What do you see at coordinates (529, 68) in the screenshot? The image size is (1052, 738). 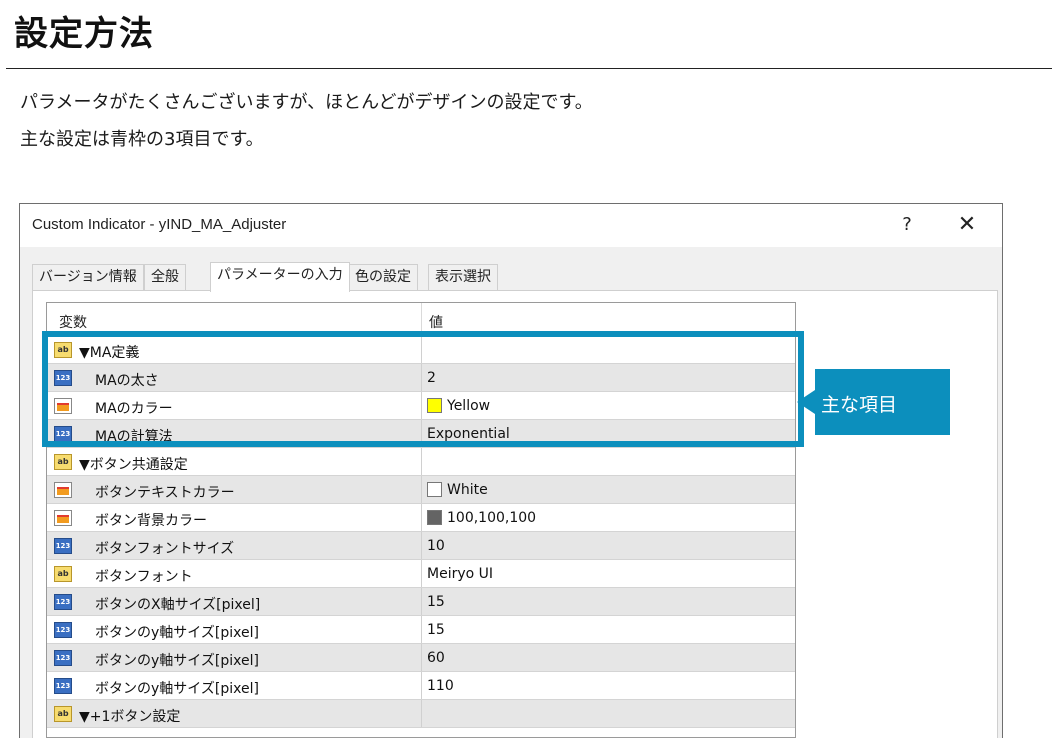 I see `heading-divider` at bounding box center [529, 68].